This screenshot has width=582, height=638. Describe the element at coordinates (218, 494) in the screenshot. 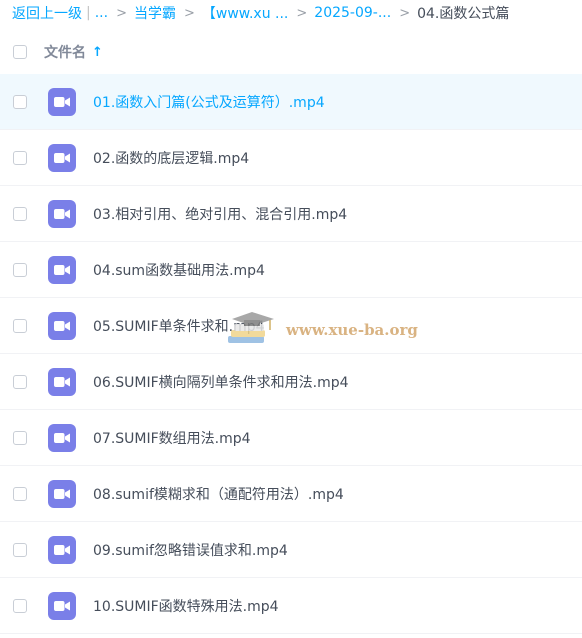

I see `file-name: 08.sumif模糊求和（通配符用法）.mp4` at that location.